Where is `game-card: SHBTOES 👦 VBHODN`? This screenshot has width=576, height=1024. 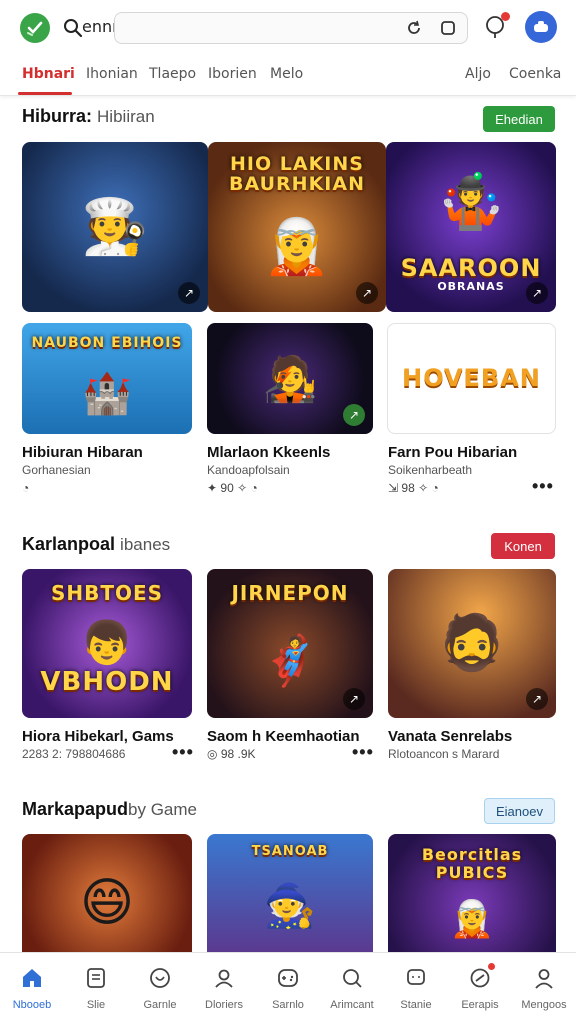 game-card: SHBTOES 👦 VBHODN is located at coordinates (107, 643).